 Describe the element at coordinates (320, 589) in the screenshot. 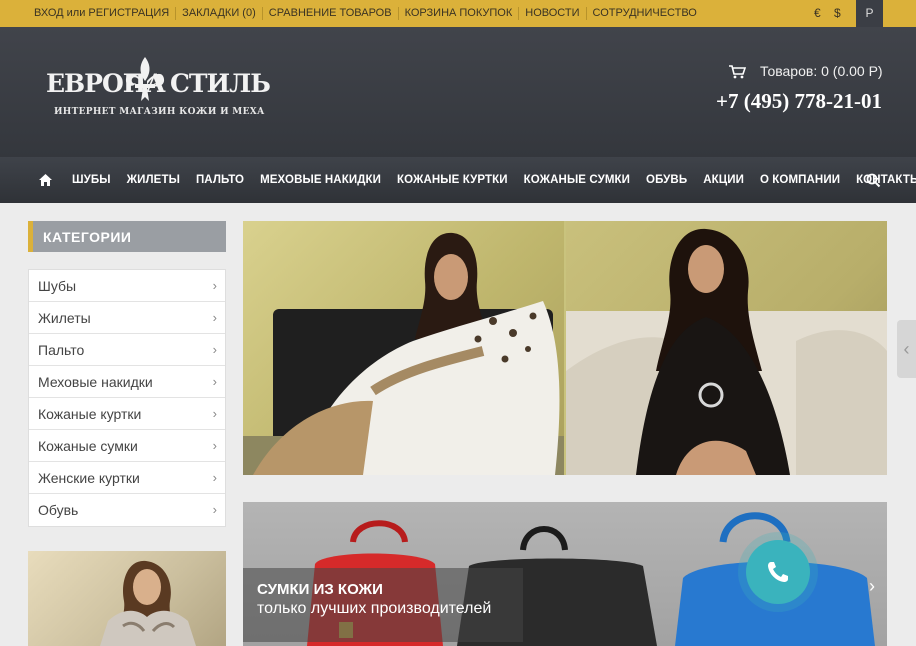

I see `promo-title: СУМКИ ИЗ КОЖИ` at that location.